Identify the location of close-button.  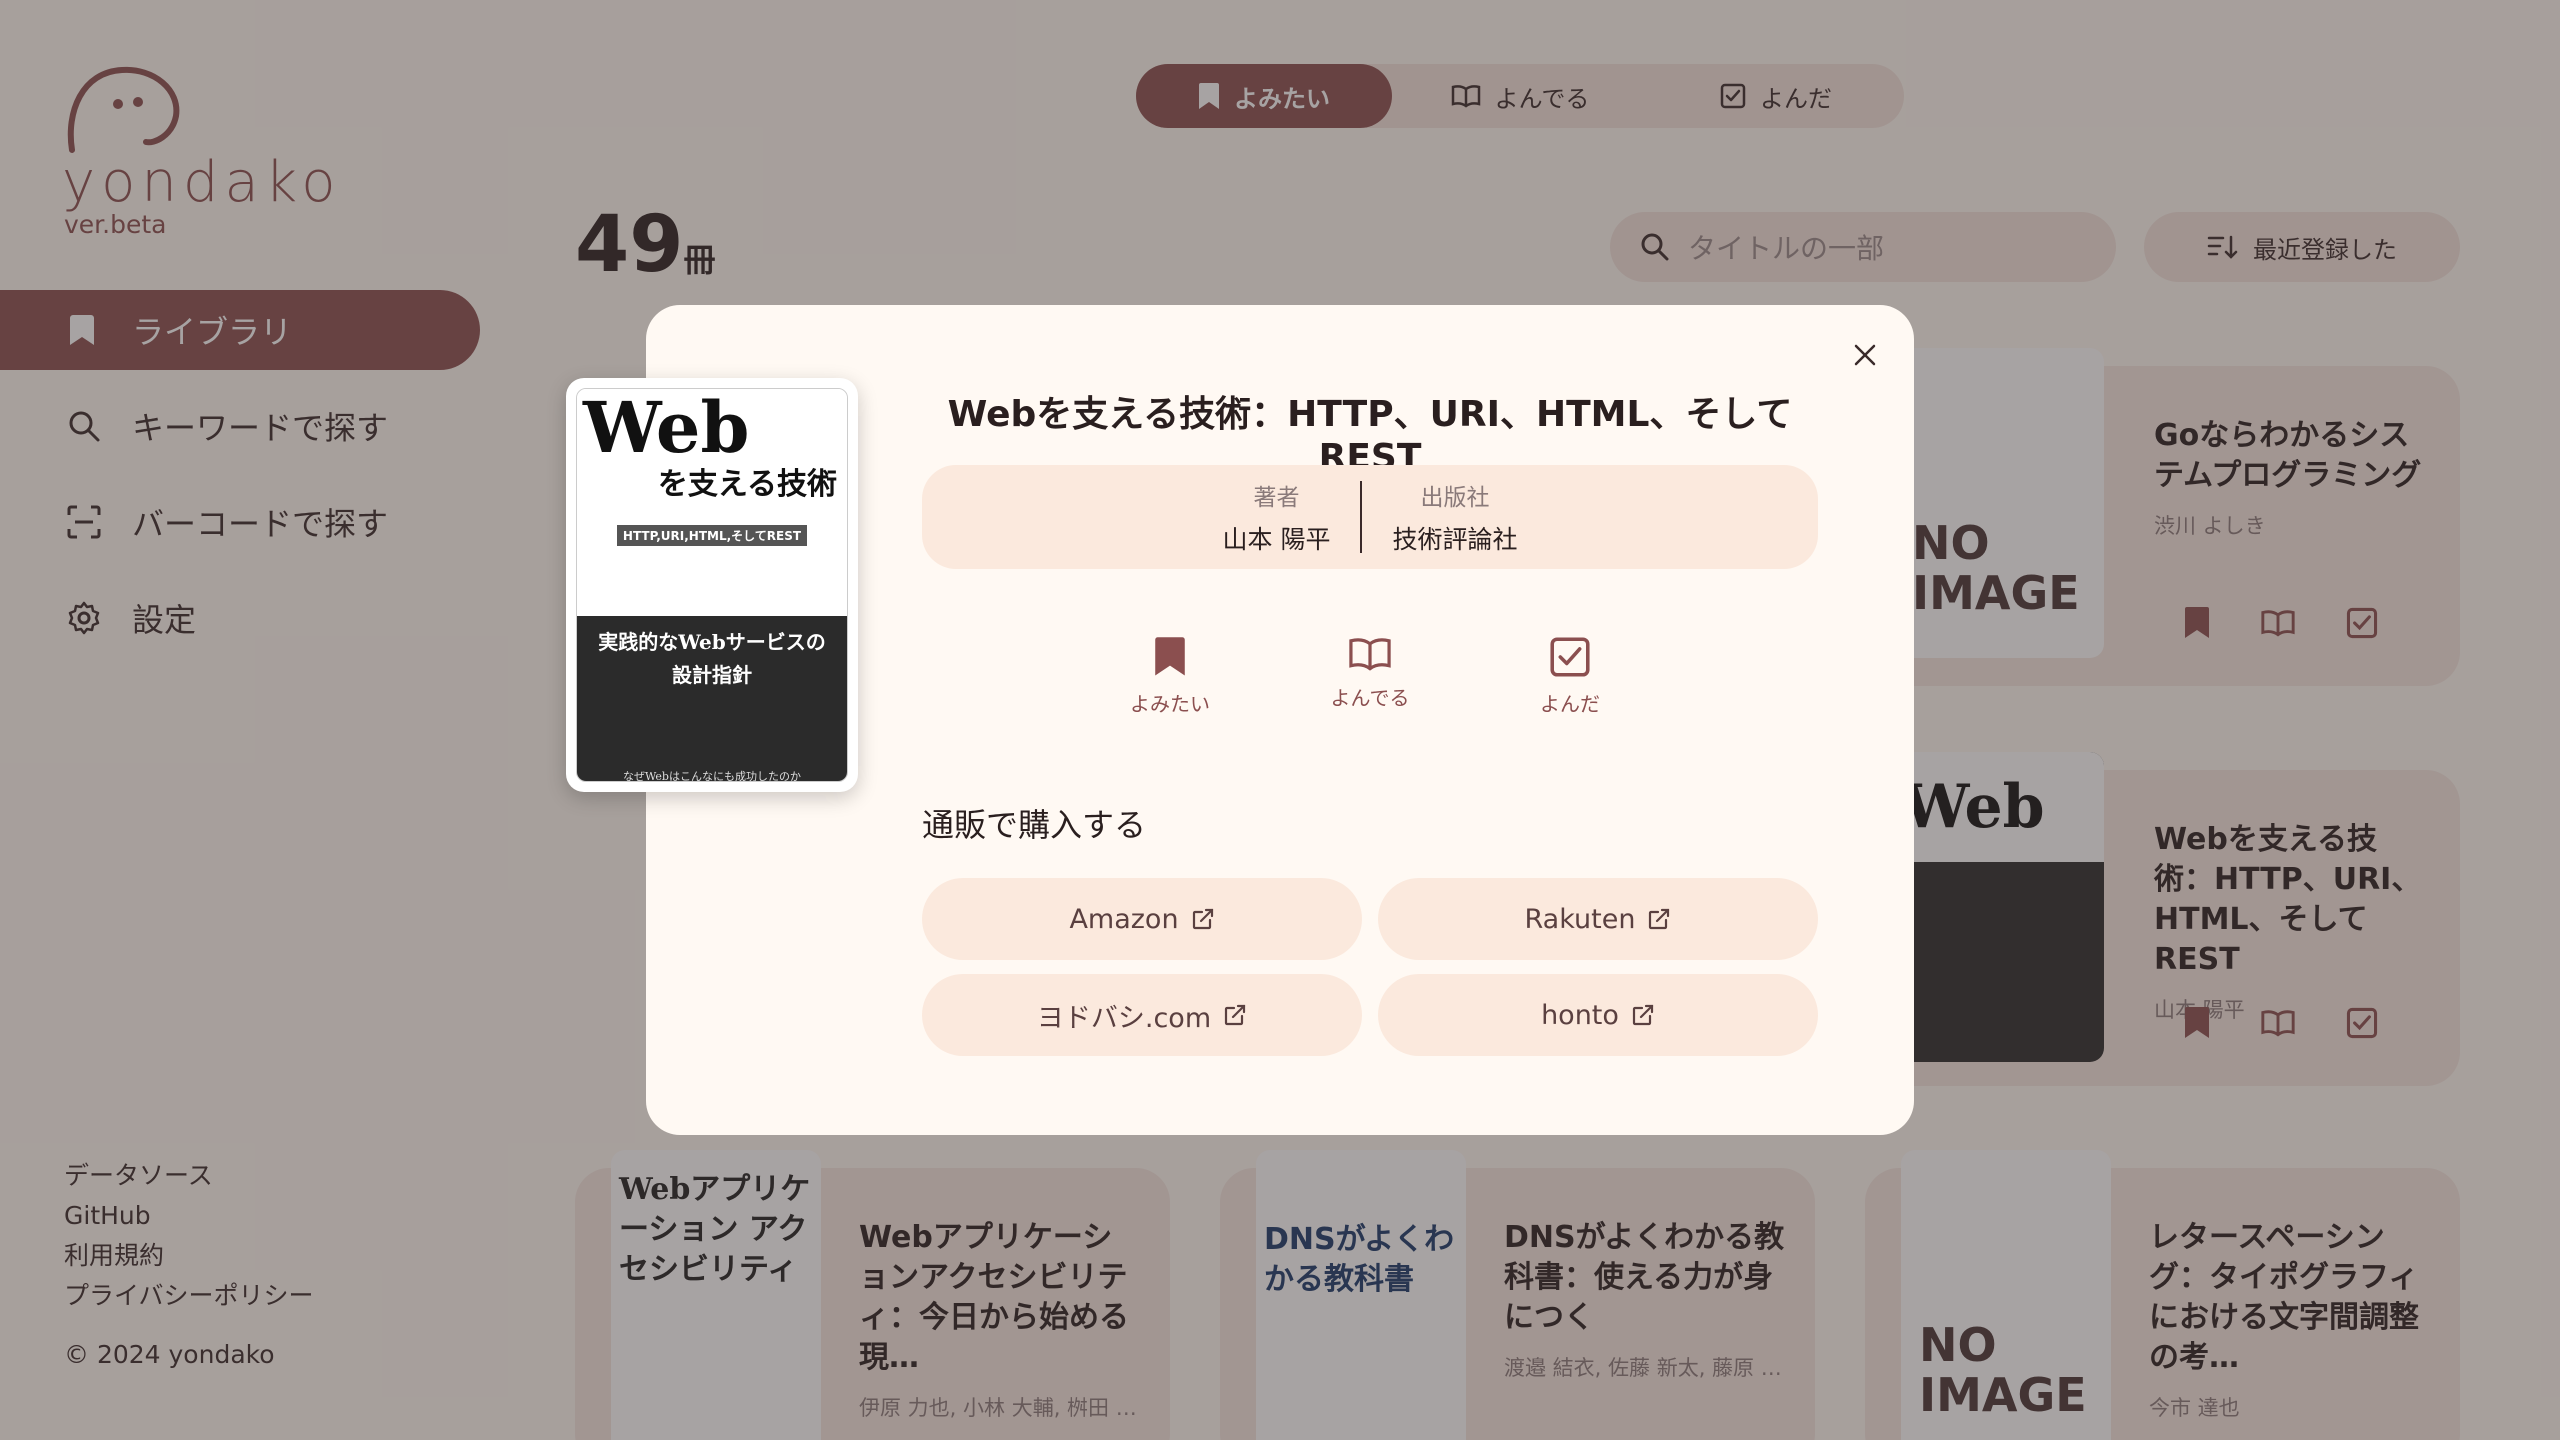
(1865, 355).